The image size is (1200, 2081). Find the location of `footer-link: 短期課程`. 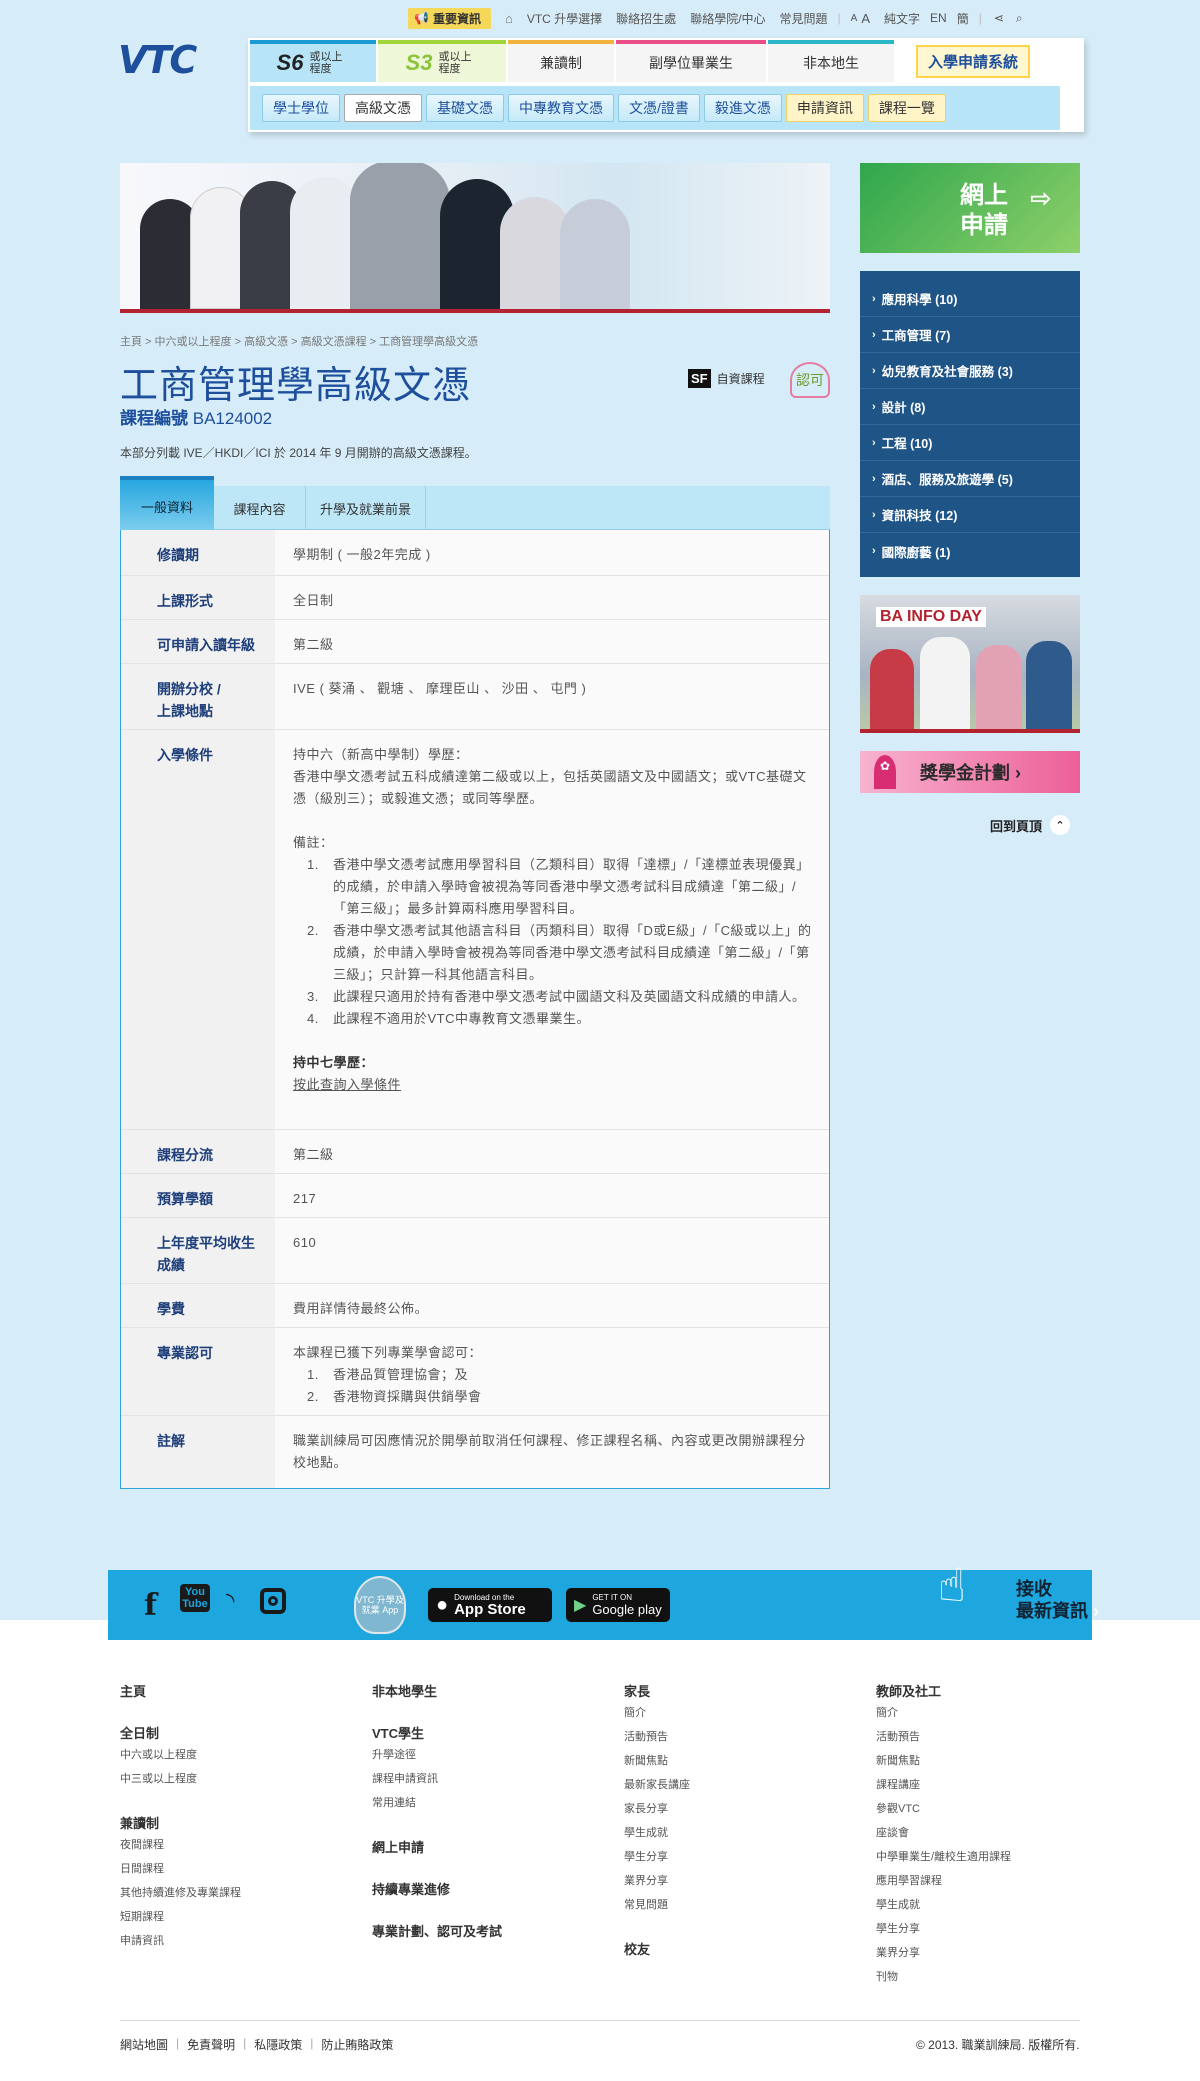

footer-link: 短期課程 is located at coordinates (180, 1917).